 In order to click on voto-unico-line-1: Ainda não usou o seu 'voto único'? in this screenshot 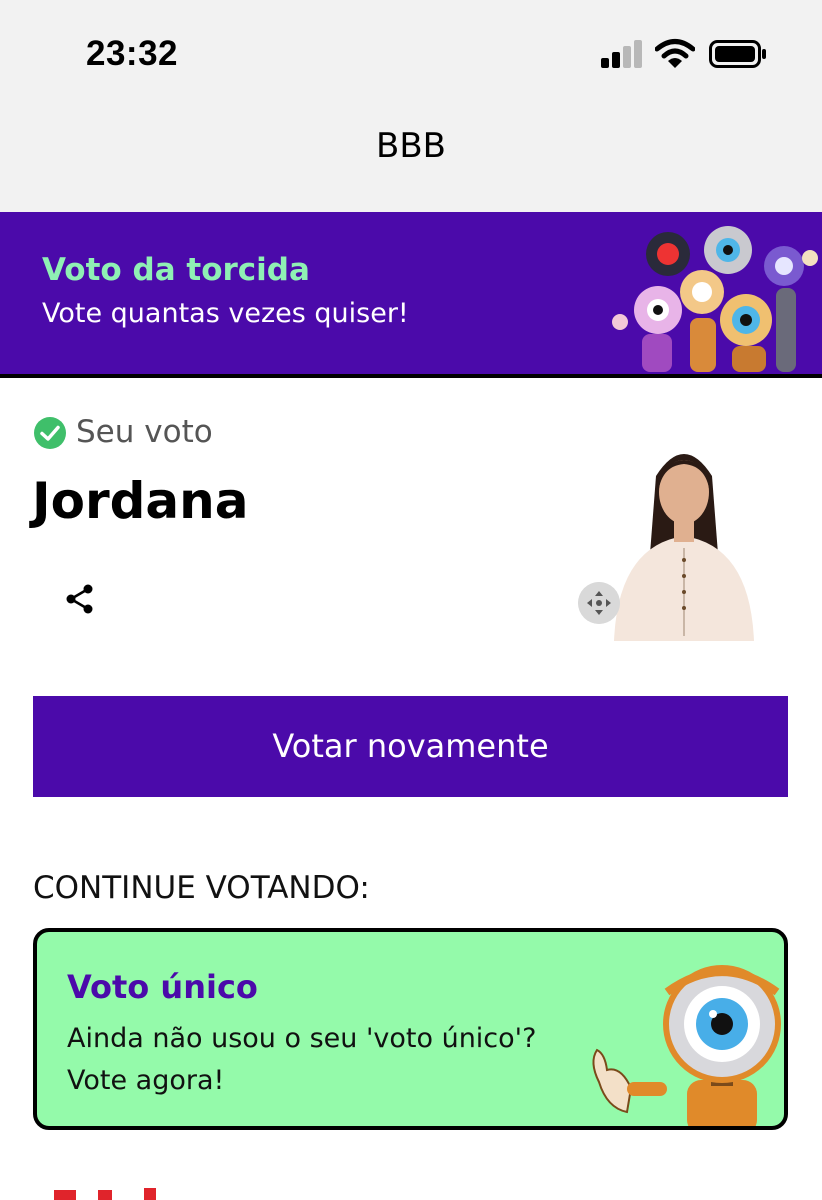, I will do `click(302, 1038)`.